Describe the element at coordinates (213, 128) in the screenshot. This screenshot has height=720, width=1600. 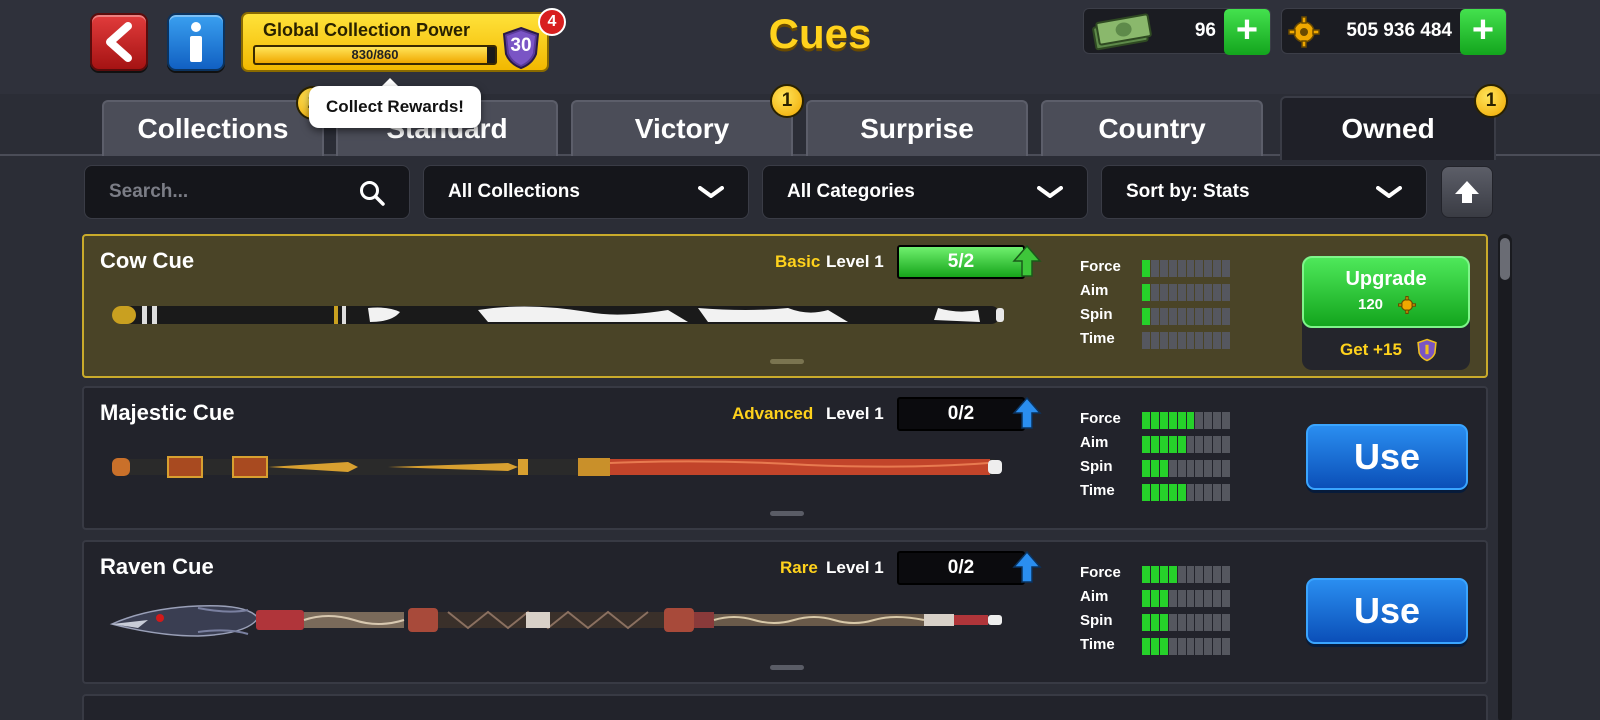
I see `tab-collections: Collections` at that location.